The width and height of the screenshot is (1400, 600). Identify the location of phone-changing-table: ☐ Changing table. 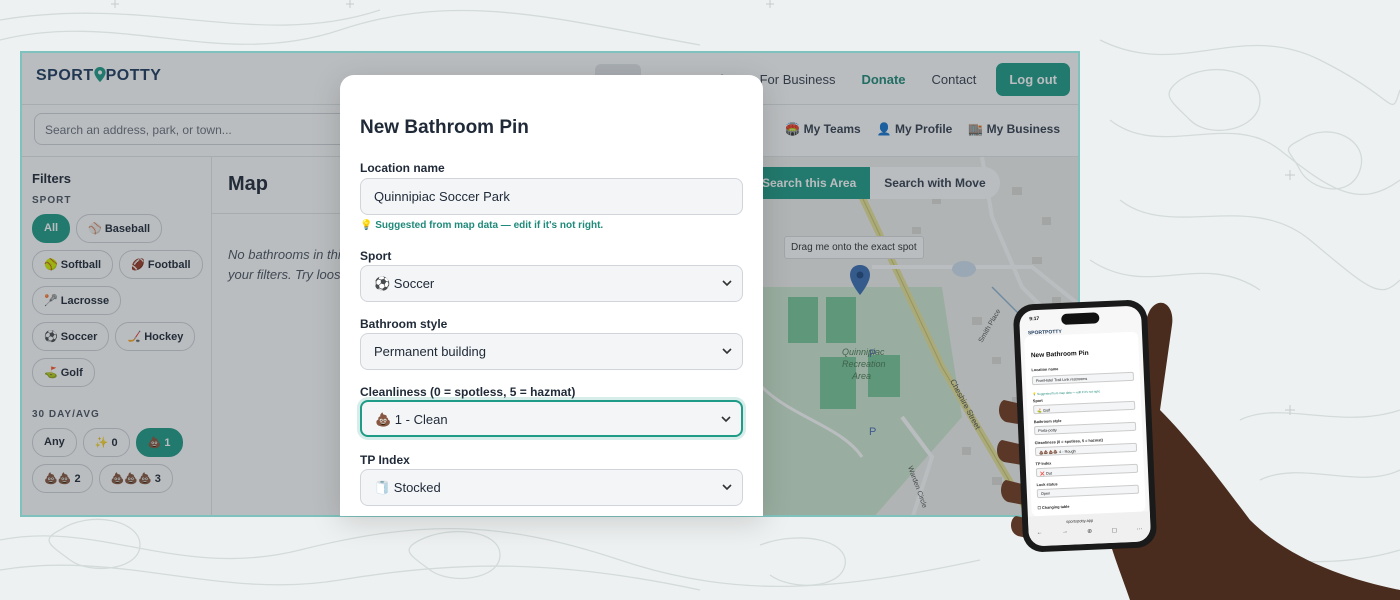
(1053, 507).